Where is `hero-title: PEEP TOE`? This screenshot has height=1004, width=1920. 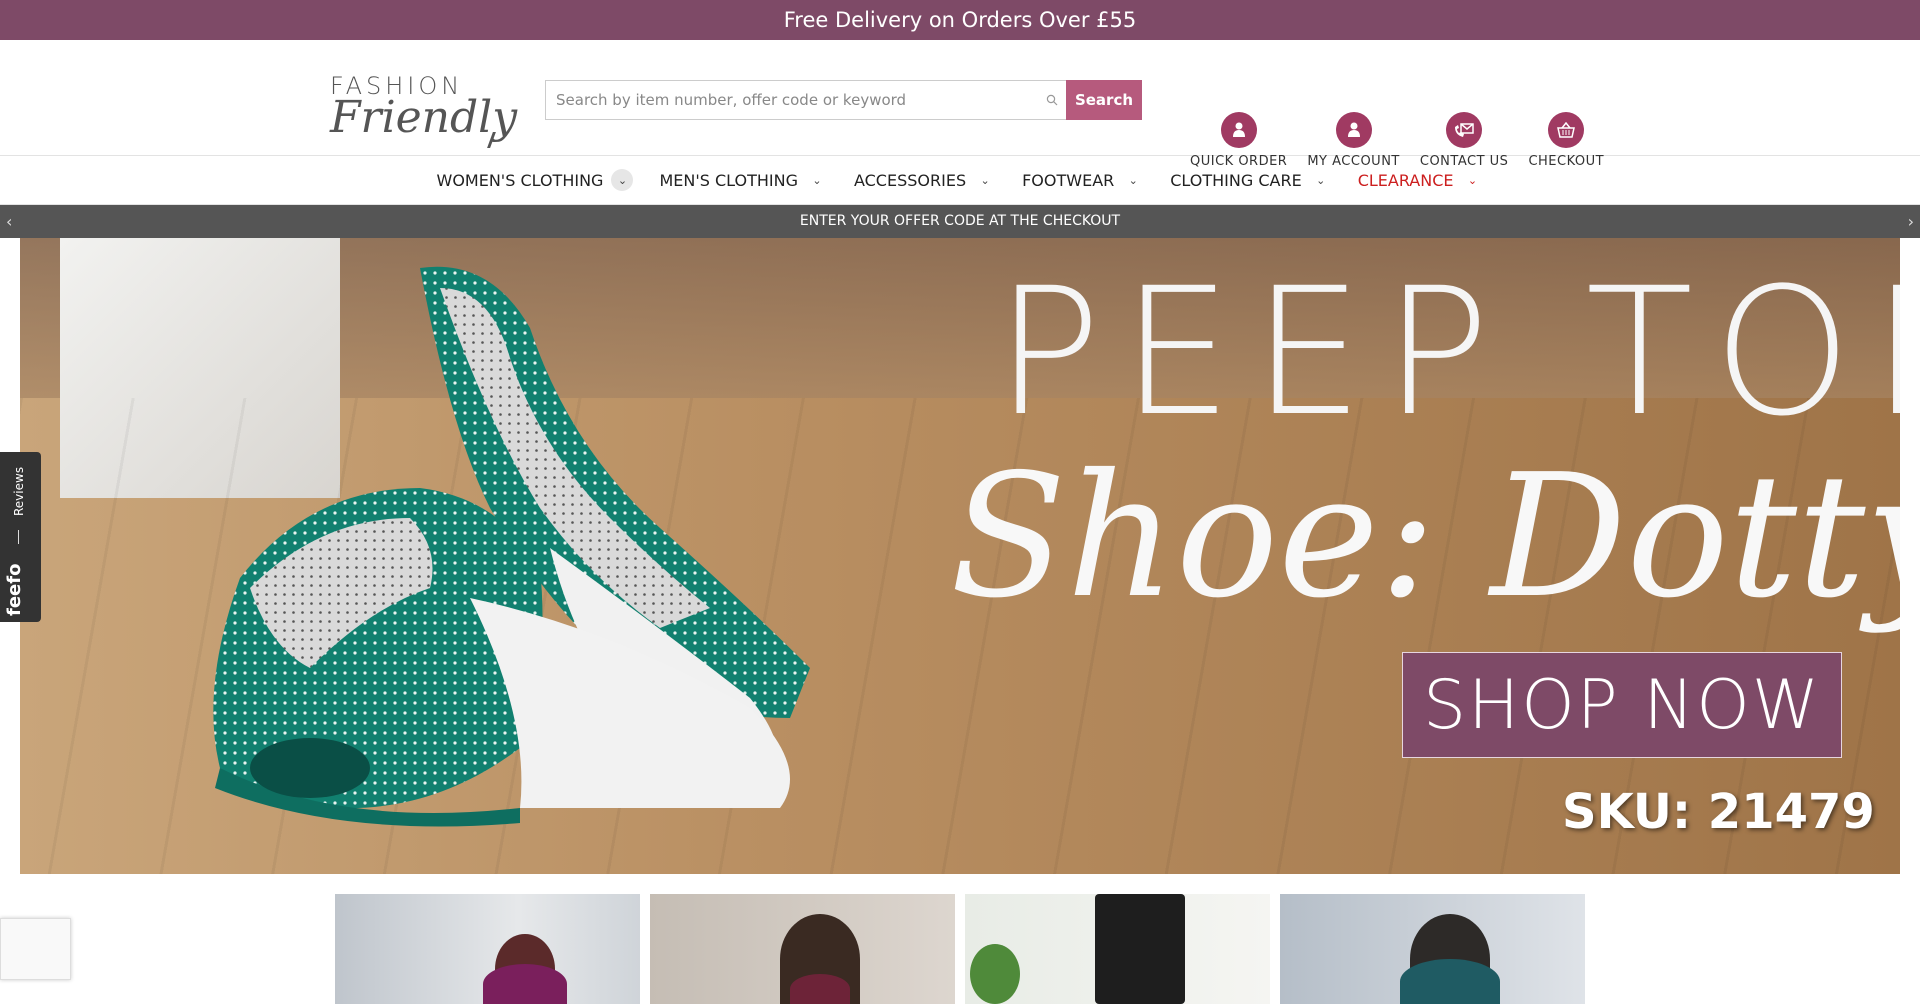 hero-title: PEEP TOE is located at coordinates (1447, 352).